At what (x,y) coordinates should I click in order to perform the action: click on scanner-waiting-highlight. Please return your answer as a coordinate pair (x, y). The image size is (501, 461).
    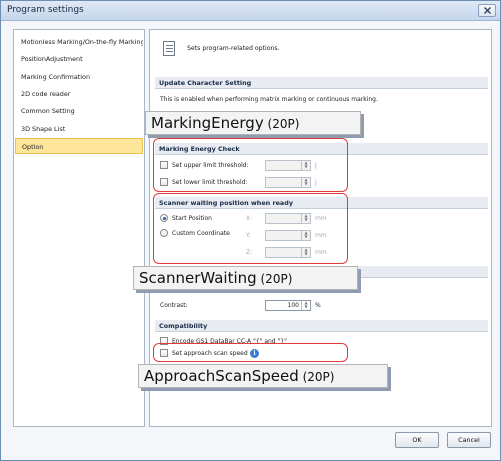
    Looking at the image, I should click on (250, 228).